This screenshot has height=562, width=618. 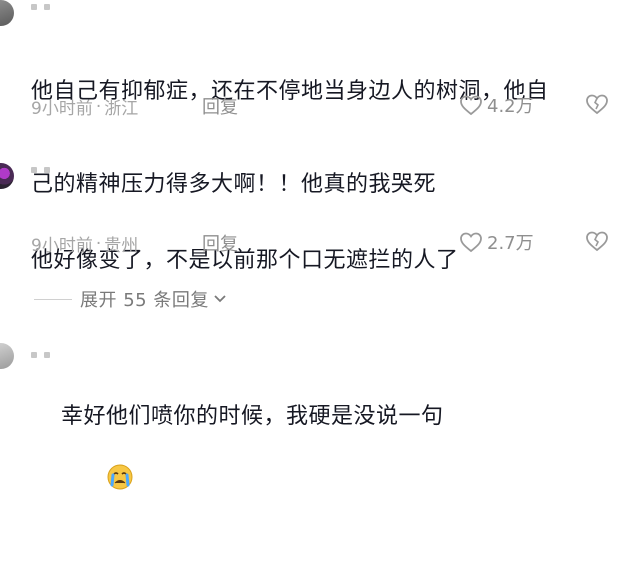 I want to click on comment-text-line: 幸好他们喷你的时候，我硬是没说一句, so click(x=252, y=416).